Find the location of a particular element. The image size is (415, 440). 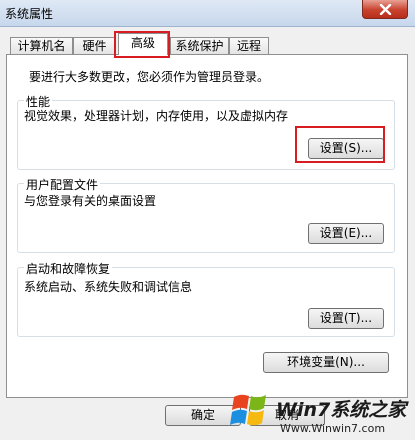

tab-system-protection: 系统保护 is located at coordinates (199, 45).